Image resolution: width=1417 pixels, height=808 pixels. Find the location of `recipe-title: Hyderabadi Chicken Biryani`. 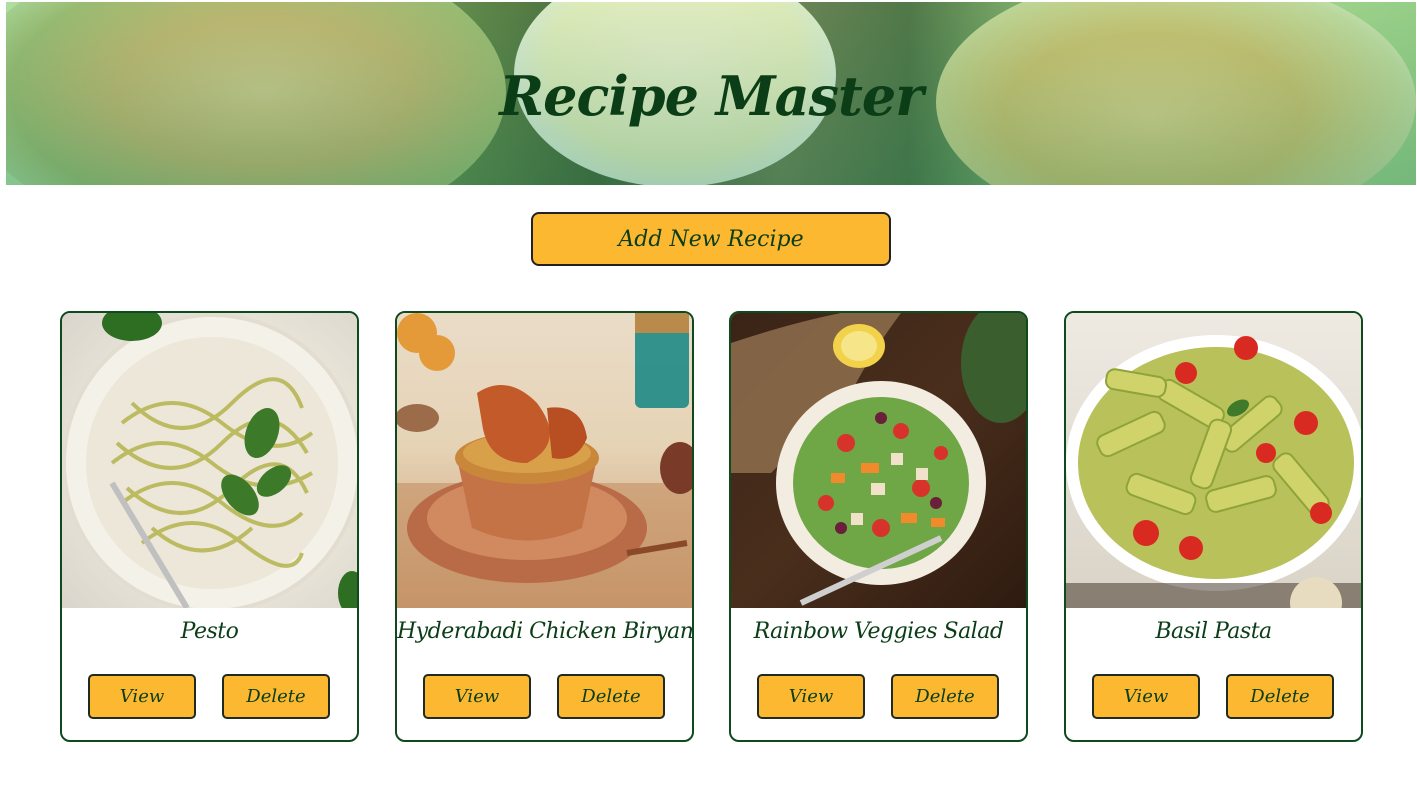

recipe-title: Hyderabadi Chicken Biryani is located at coordinates (545, 631).